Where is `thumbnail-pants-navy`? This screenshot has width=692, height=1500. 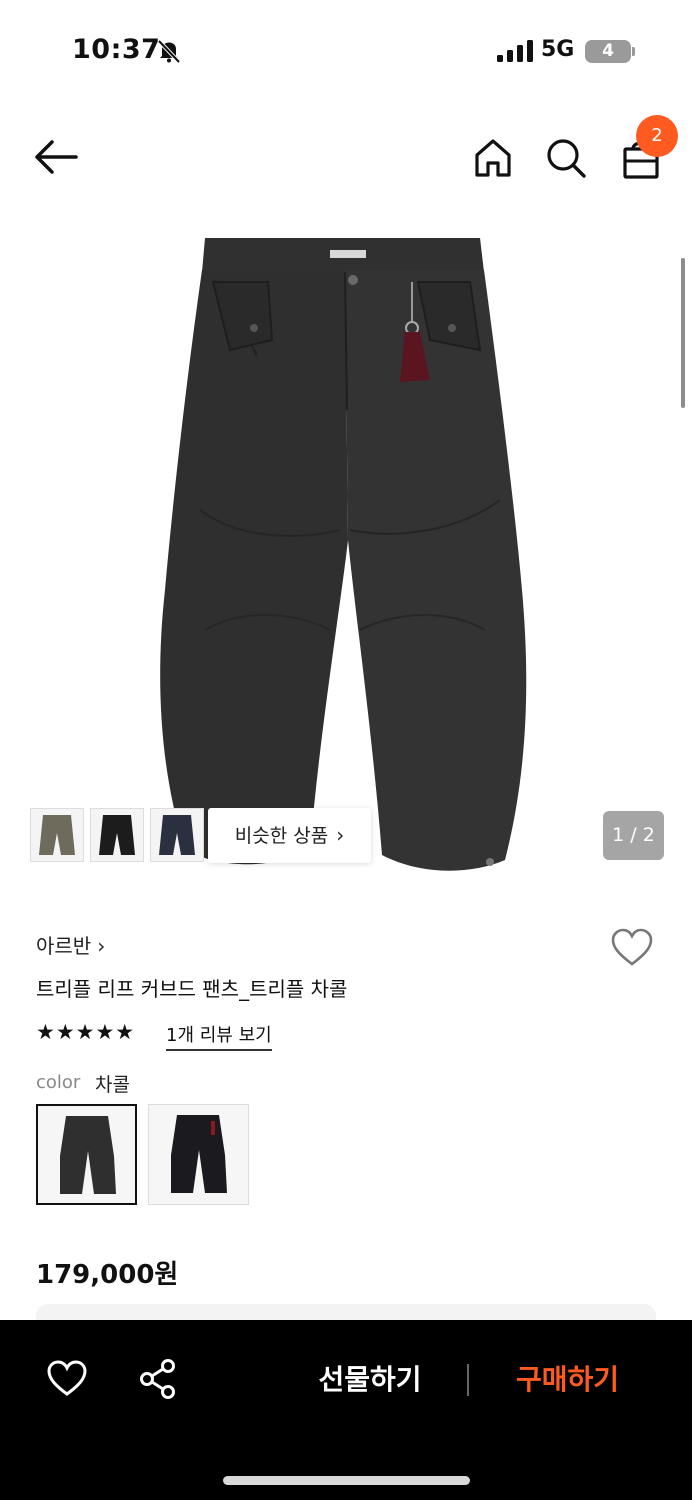
thumbnail-pants-navy is located at coordinates (177, 835).